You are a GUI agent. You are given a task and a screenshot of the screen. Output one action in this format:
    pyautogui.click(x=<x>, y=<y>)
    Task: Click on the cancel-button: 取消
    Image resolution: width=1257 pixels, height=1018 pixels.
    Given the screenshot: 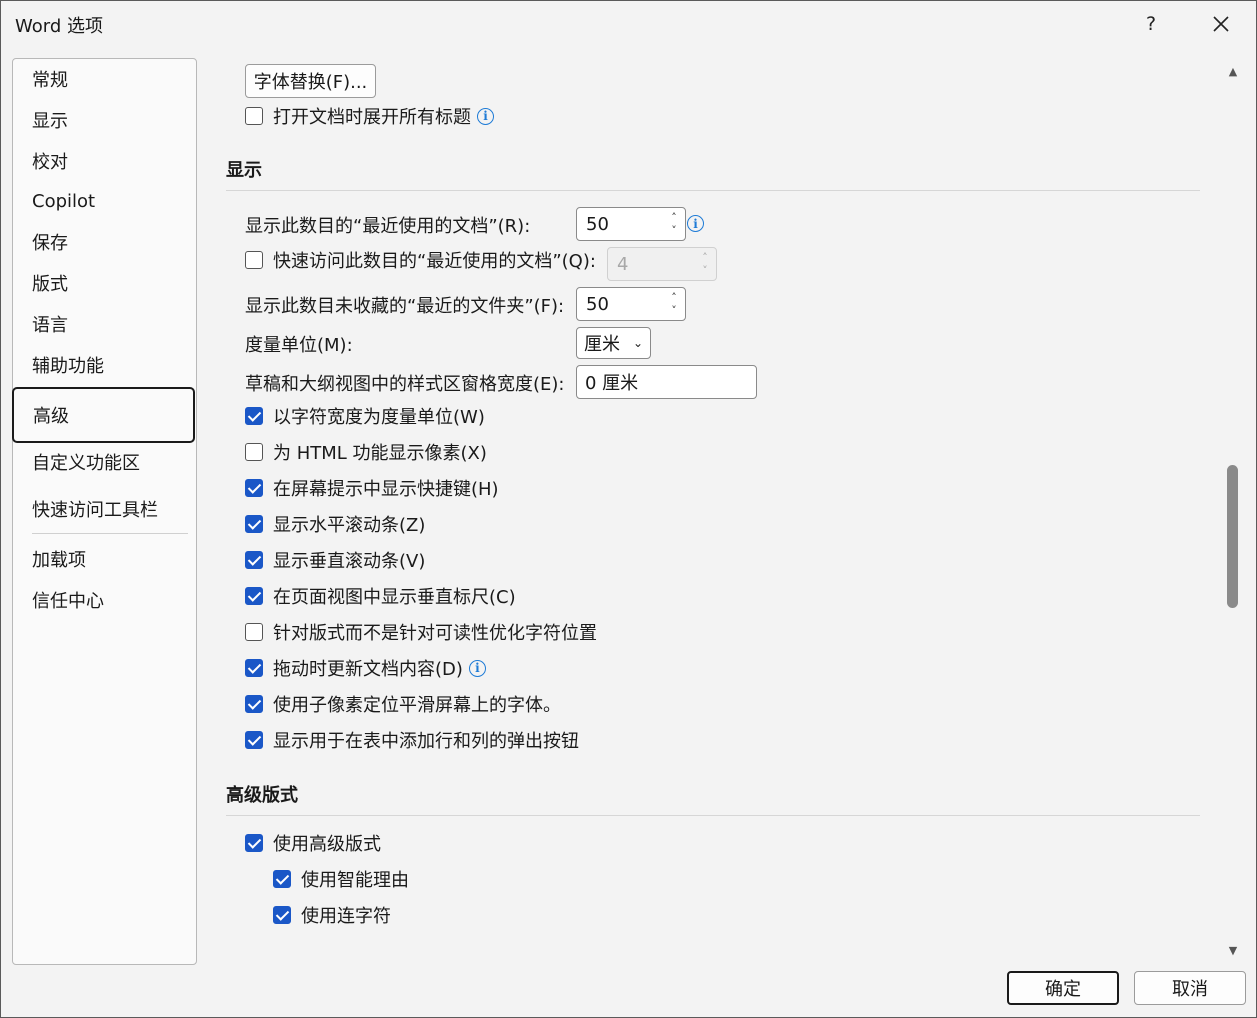 What is the action you would take?
    pyautogui.click(x=1190, y=988)
    